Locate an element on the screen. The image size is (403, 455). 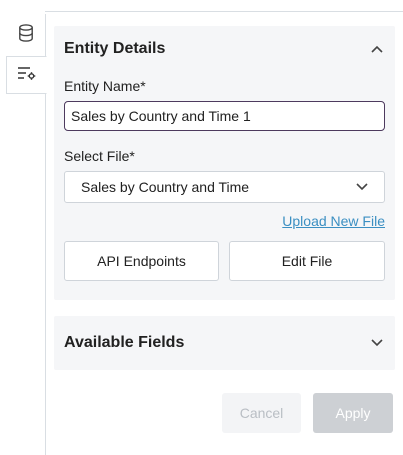
rail-tab-data is located at coordinates (26, 35).